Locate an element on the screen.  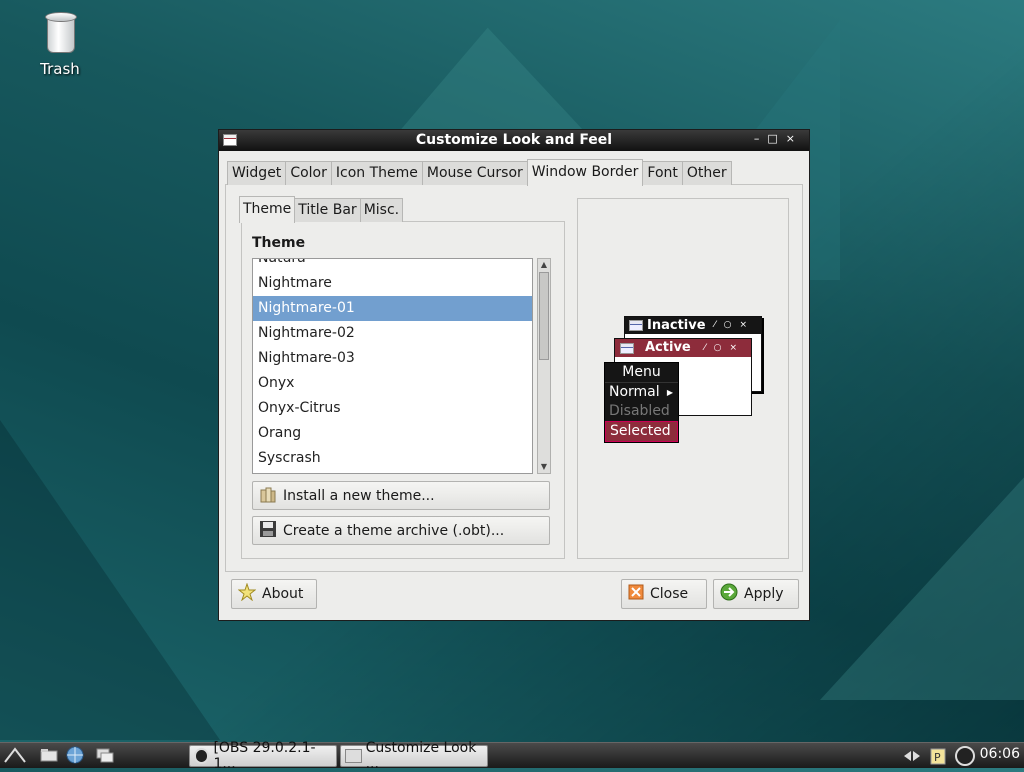
preview-menu-normal: Normal ▶ is located at coordinates (641, 392).